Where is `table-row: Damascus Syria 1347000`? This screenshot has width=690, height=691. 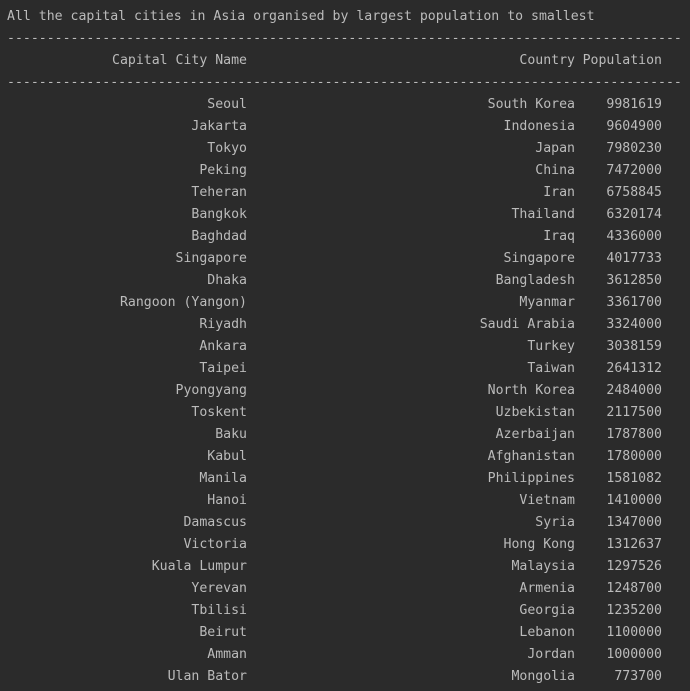 table-row: Damascus Syria 1347000 is located at coordinates (345, 523).